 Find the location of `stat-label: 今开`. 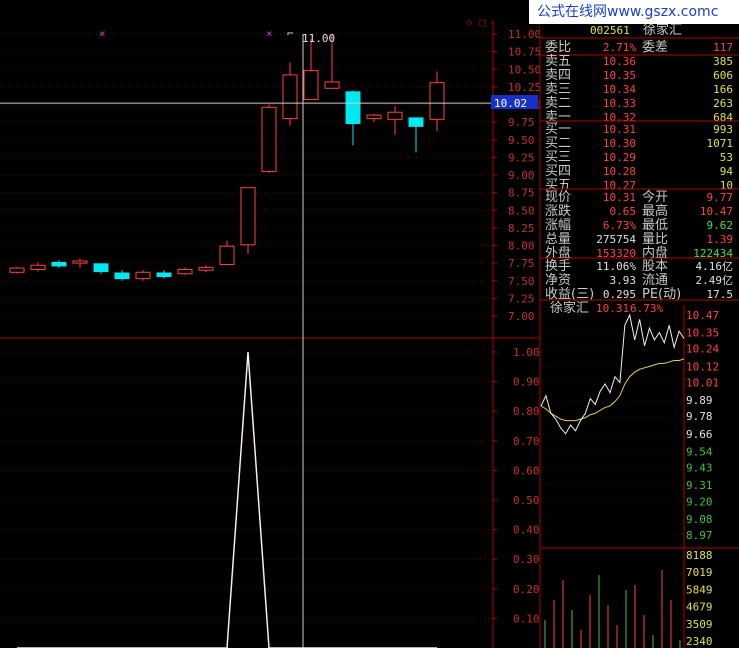

stat-label: 今开 is located at coordinates (655, 197).